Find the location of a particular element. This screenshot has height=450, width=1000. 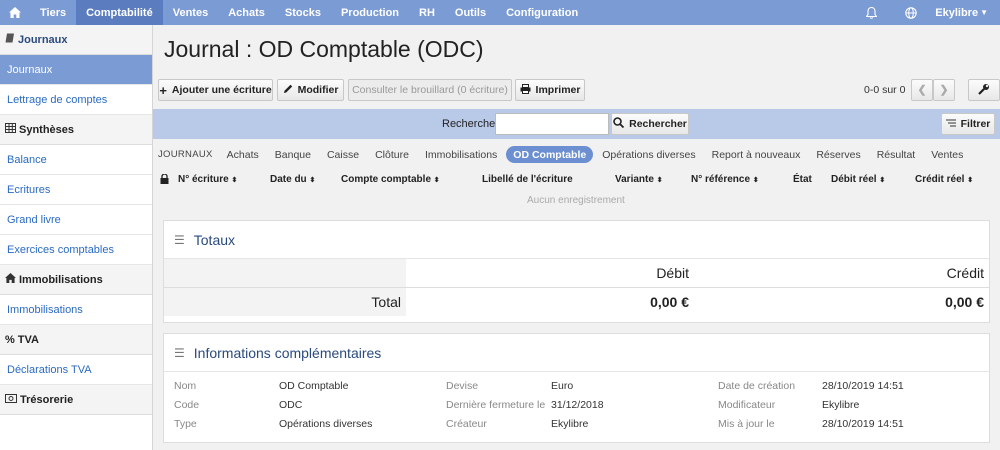

edit-label: Modifier is located at coordinates (318, 90).